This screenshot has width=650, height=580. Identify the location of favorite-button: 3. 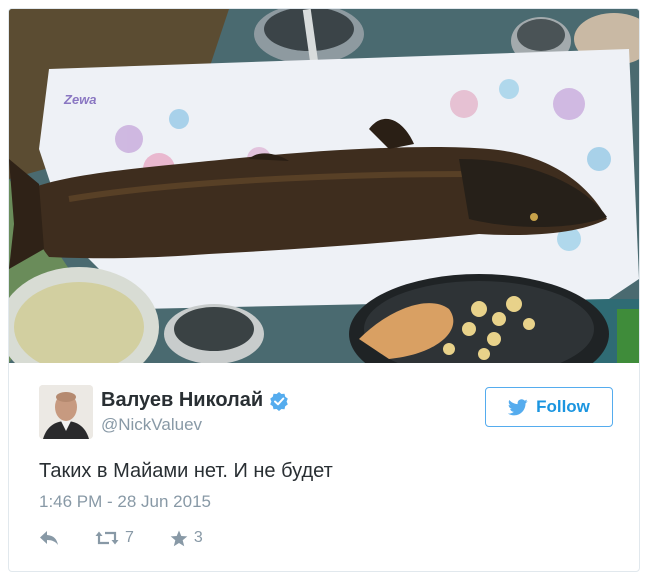
(186, 538).